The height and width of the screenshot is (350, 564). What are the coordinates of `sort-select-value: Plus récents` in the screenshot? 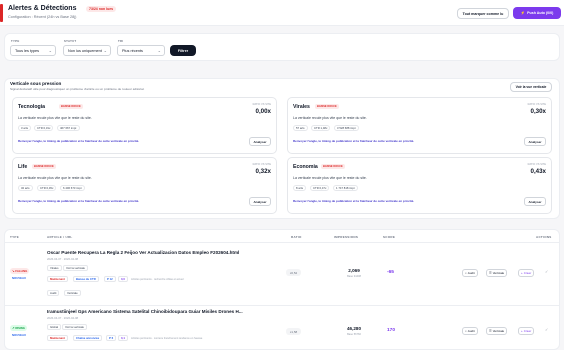 It's located at (132, 50).